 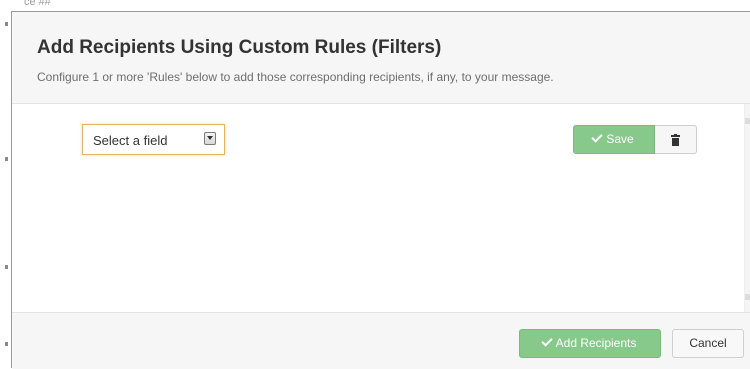 What do you see at coordinates (708, 343) in the screenshot?
I see `cancel-button: Cancel` at bounding box center [708, 343].